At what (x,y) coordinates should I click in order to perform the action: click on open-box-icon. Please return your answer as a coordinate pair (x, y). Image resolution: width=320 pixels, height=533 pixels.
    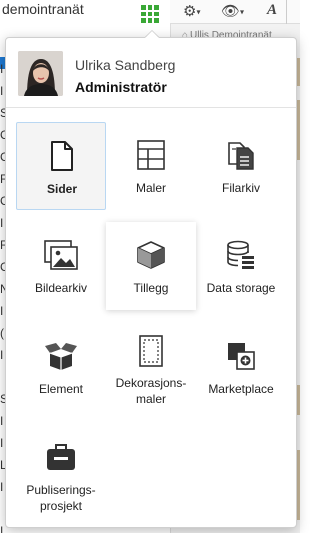
    Looking at the image, I should click on (61, 356).